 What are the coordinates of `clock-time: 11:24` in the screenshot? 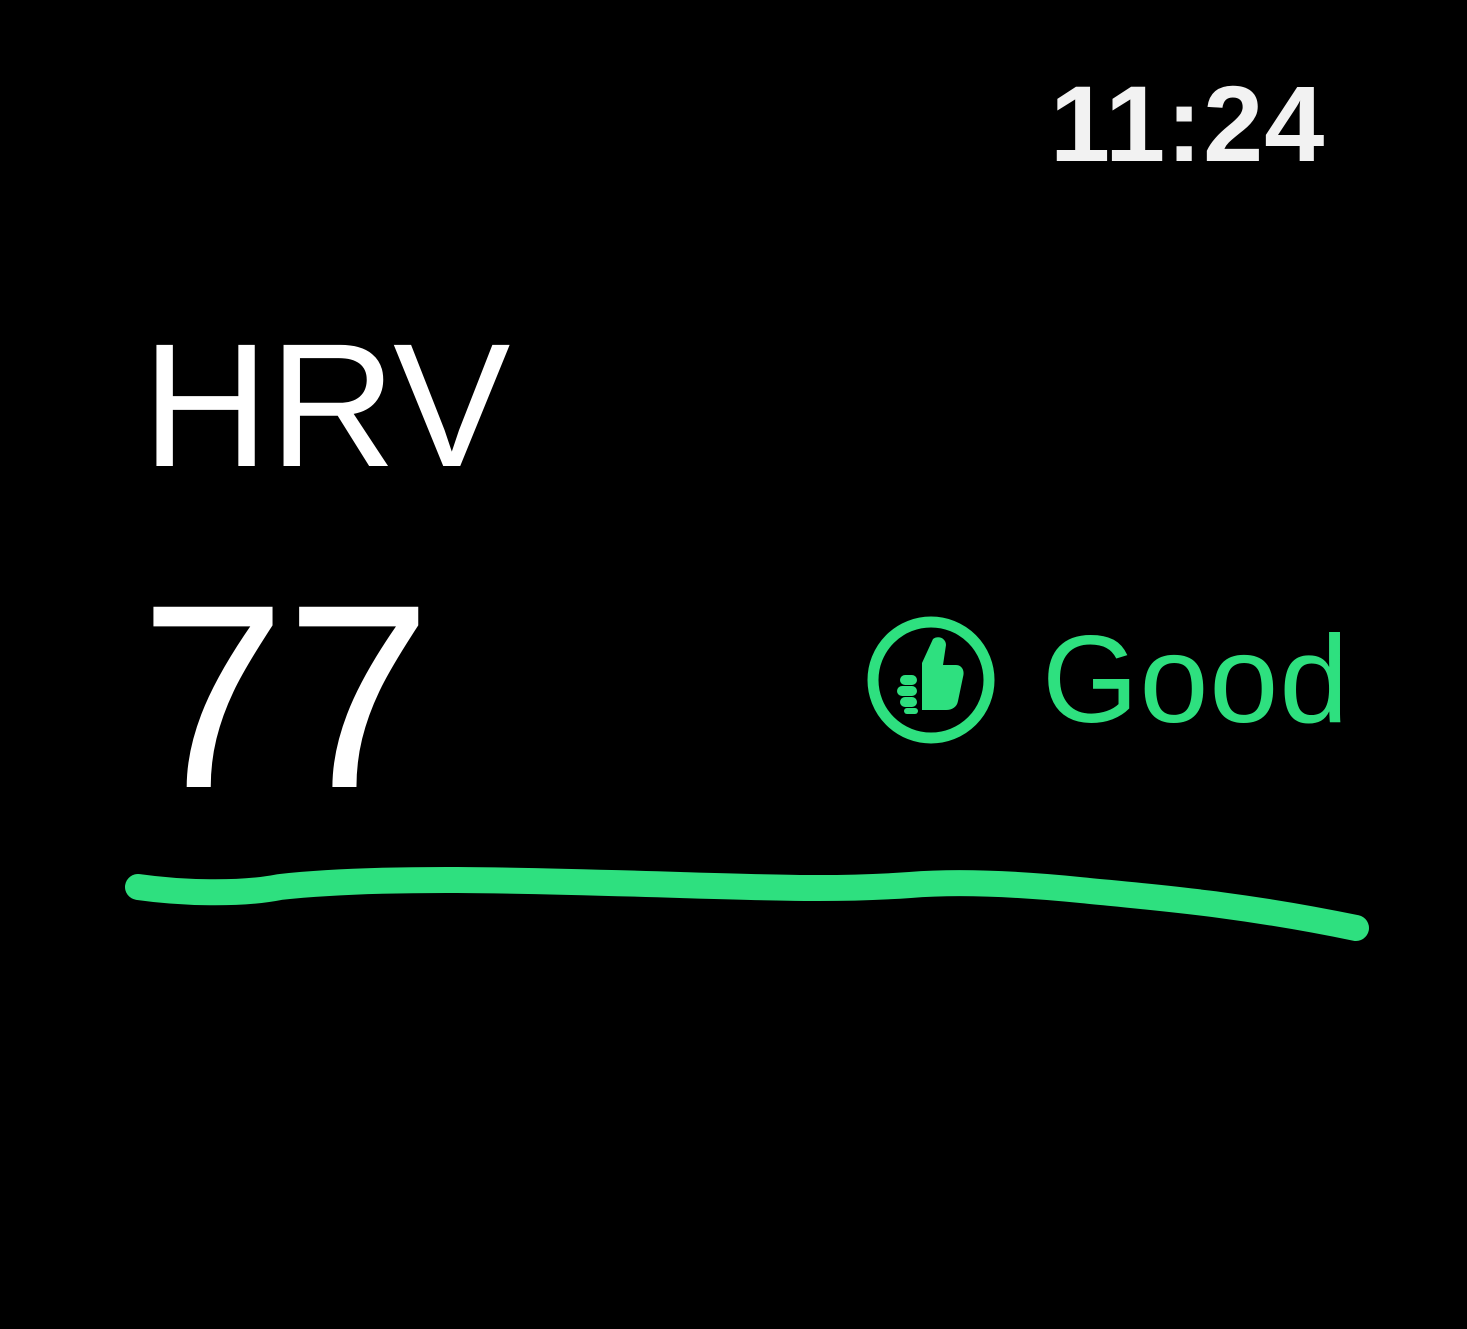 It's located at (1188, 123).